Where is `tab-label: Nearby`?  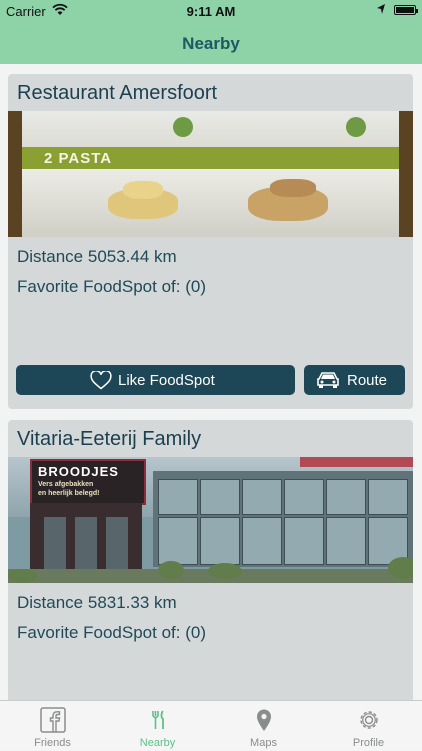 tab-label: Nearby is located at coordinates (157, 743).